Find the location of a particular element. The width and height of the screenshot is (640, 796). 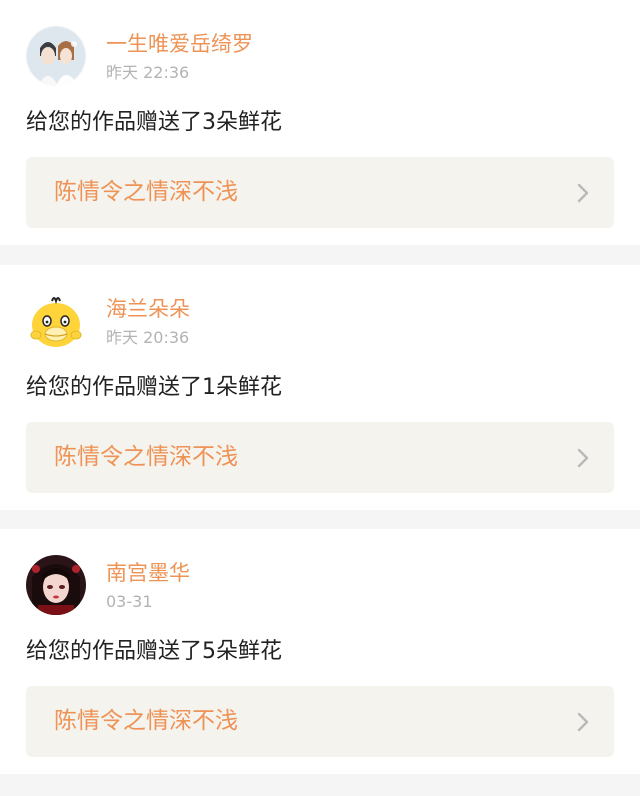

gift-message: 给您的作品赠送了3朵鲜花 is located at coordinates (154, 122).